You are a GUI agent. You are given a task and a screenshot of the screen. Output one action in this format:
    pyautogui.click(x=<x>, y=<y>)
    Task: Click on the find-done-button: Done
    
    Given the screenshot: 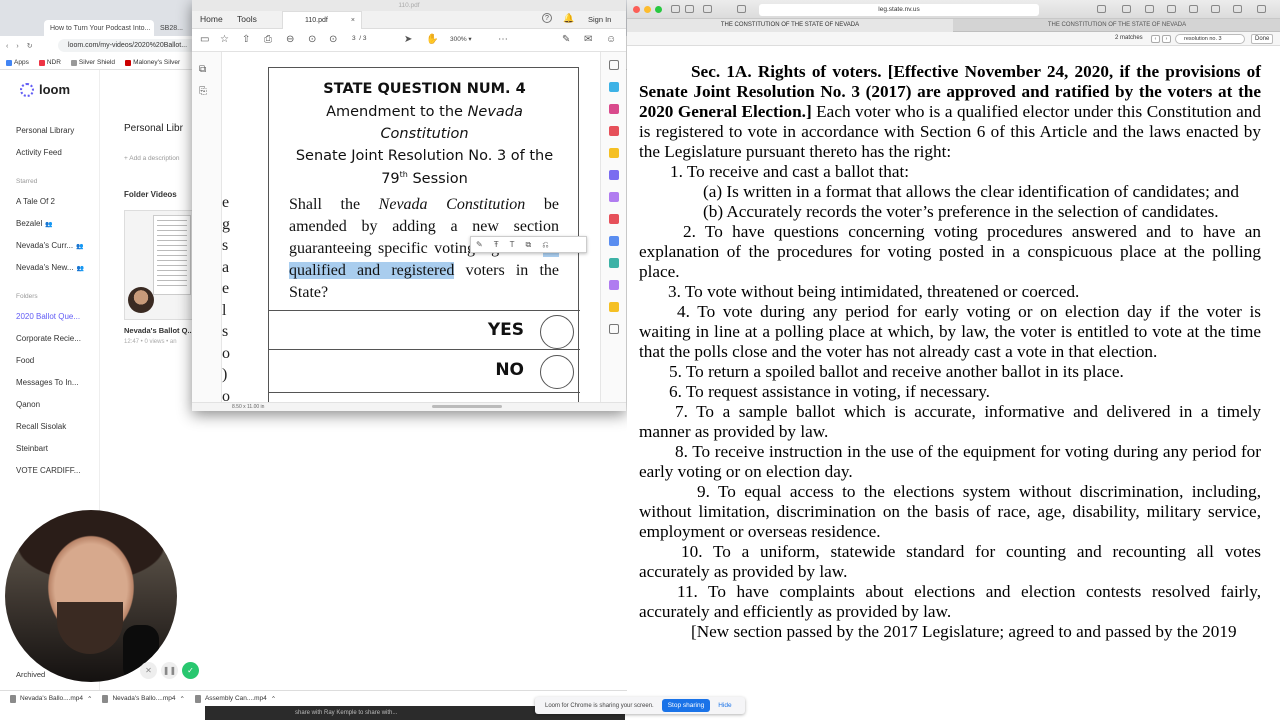 What is the action you would take?
    pyautogui.click(x=1262, y=39)
    